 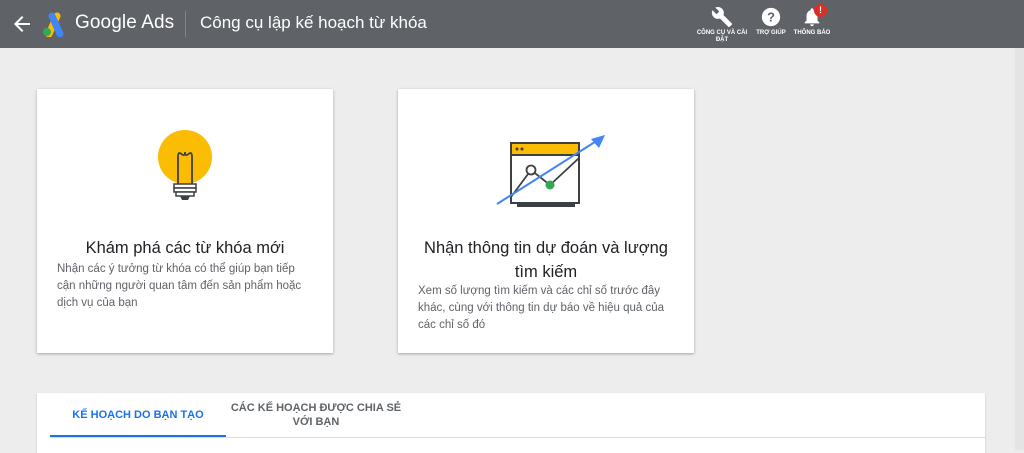 What do you see at coordinates (185, 24) in the screenshot?
I see `header-divider` at bounding box center [185, 24].